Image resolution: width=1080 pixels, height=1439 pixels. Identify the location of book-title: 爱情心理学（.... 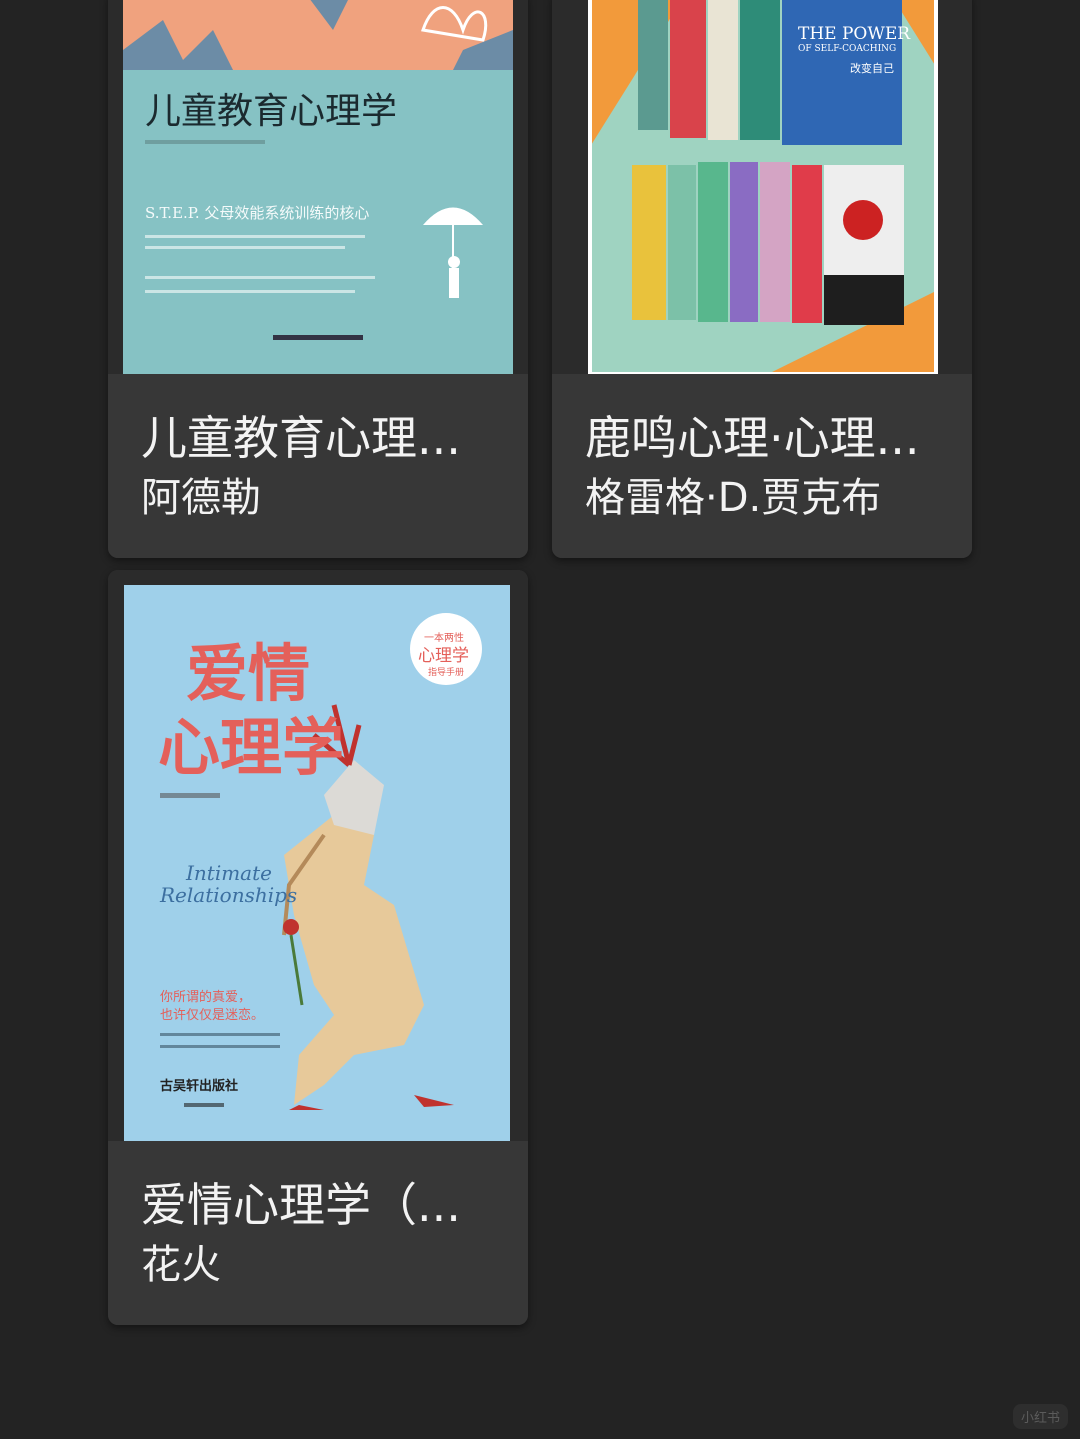
(301, 1205).